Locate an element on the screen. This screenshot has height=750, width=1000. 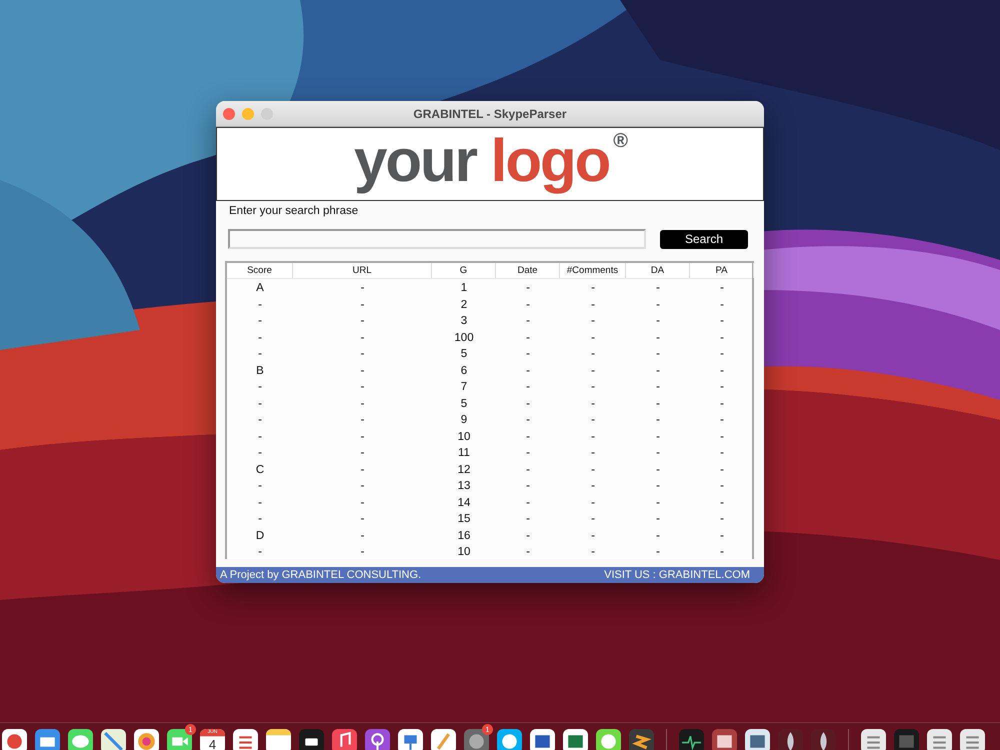
table-cell: 2 is located at coordinates (464, 304).